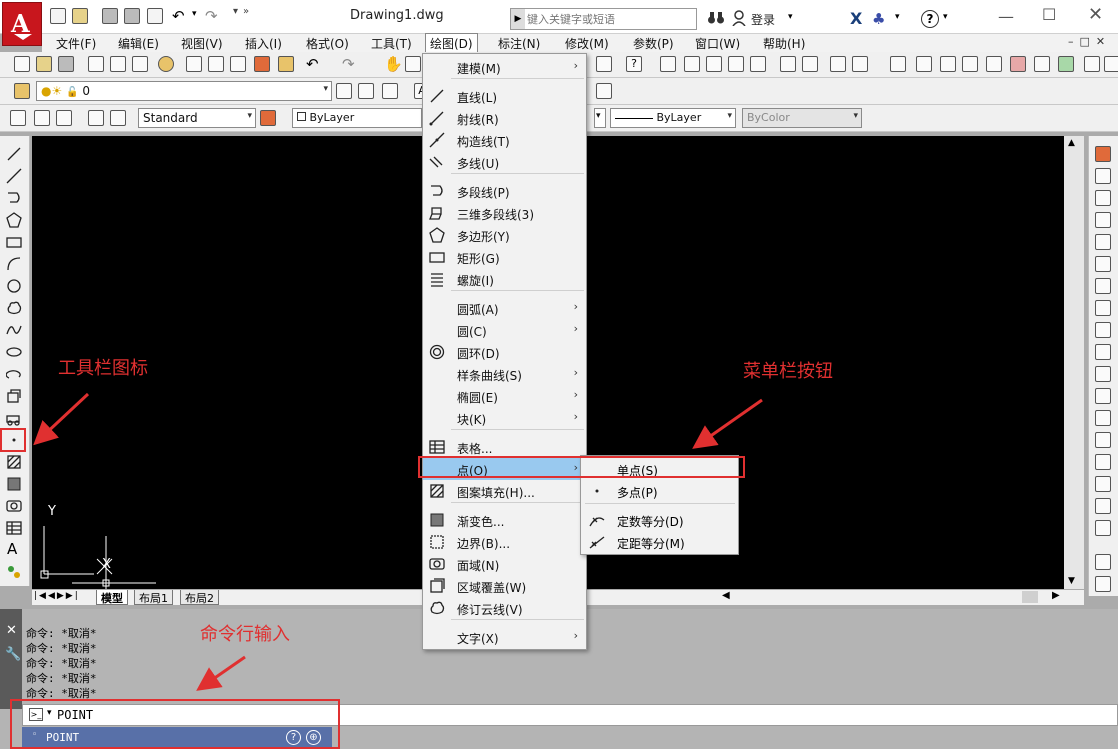 The width and height of the screenshot is (1118, 749). What do you see at coordinates (898, 64) in the screenshot?
I see `sheet-set-icon` at bounding box center [898, 64].